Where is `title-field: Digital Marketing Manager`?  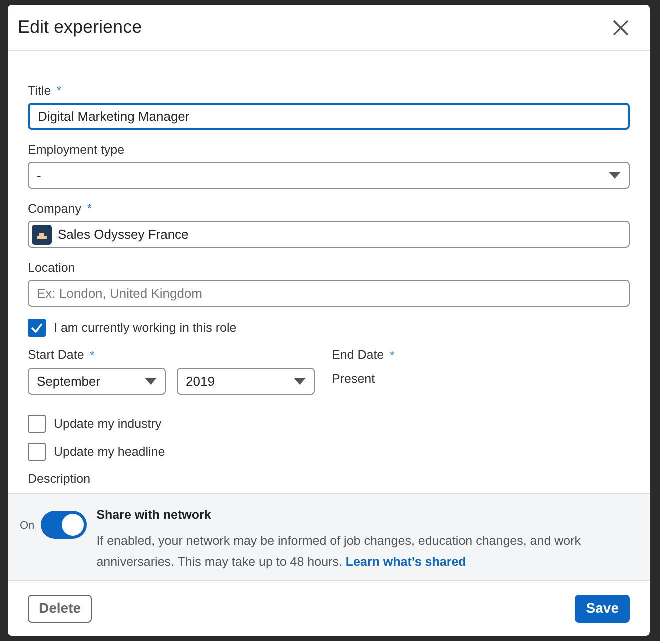
title-field: Digital Marketing Manager is located at coordinates (329, 116).